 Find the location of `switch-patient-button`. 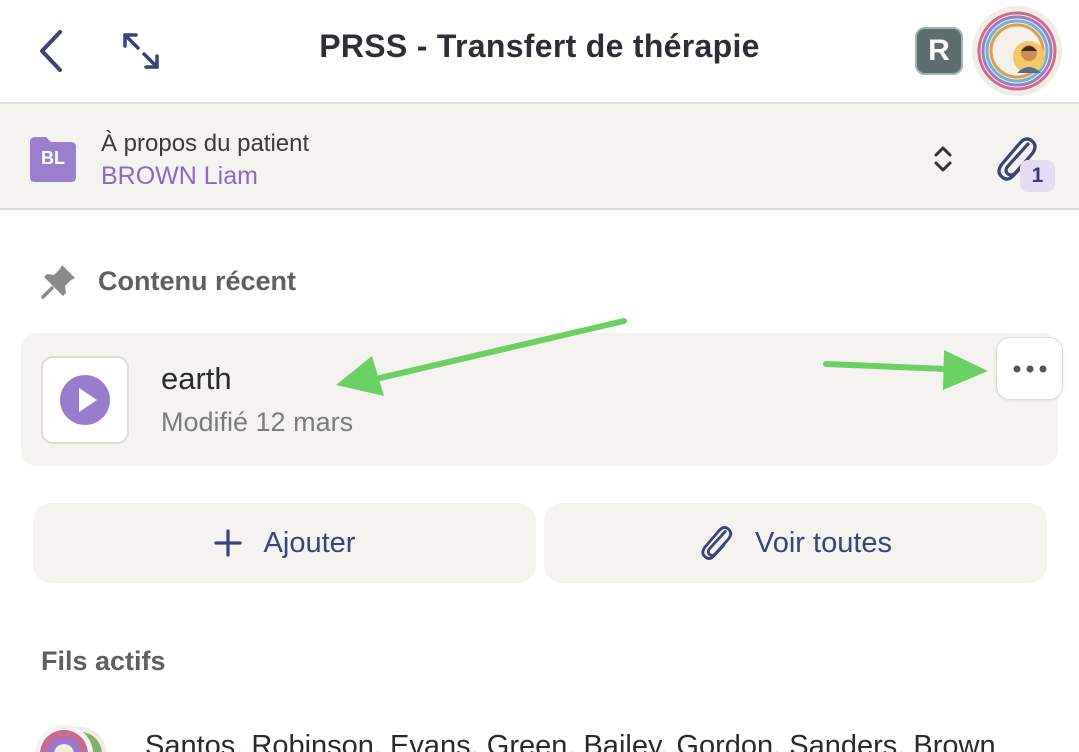

switch-patient-button is located at coordinates (943, 159).